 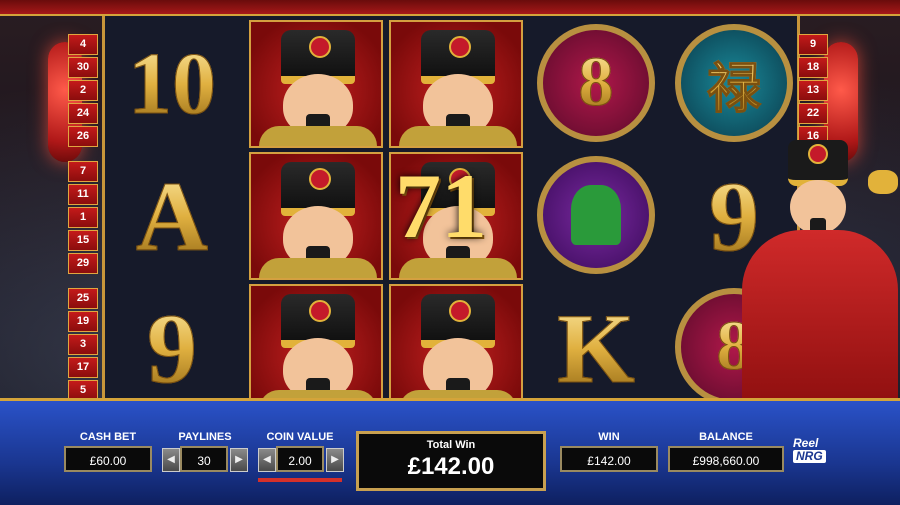 I want to click on reel-nrg-logo: Reel NRG, so click(x=818, y=450).